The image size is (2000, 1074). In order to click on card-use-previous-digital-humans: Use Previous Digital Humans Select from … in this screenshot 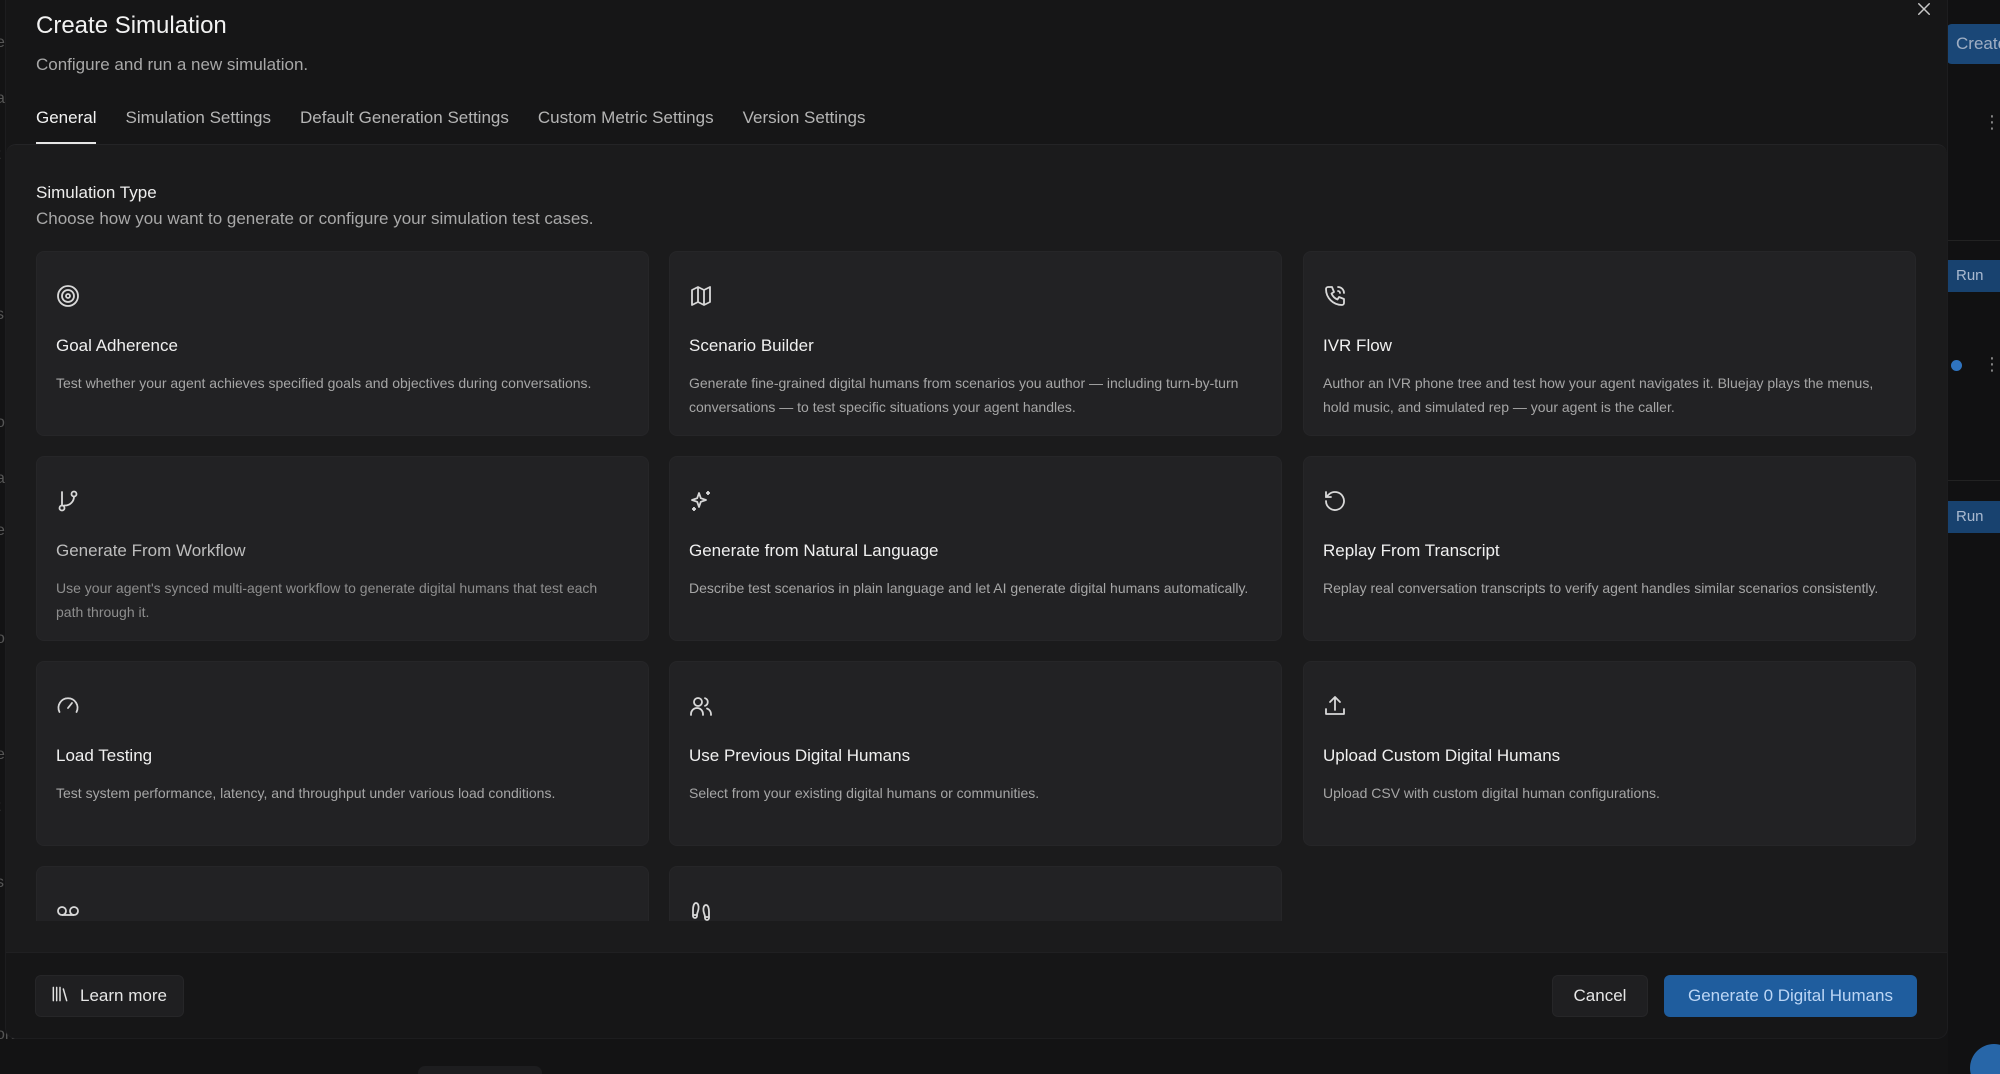, I will do `click(975, 753)`.